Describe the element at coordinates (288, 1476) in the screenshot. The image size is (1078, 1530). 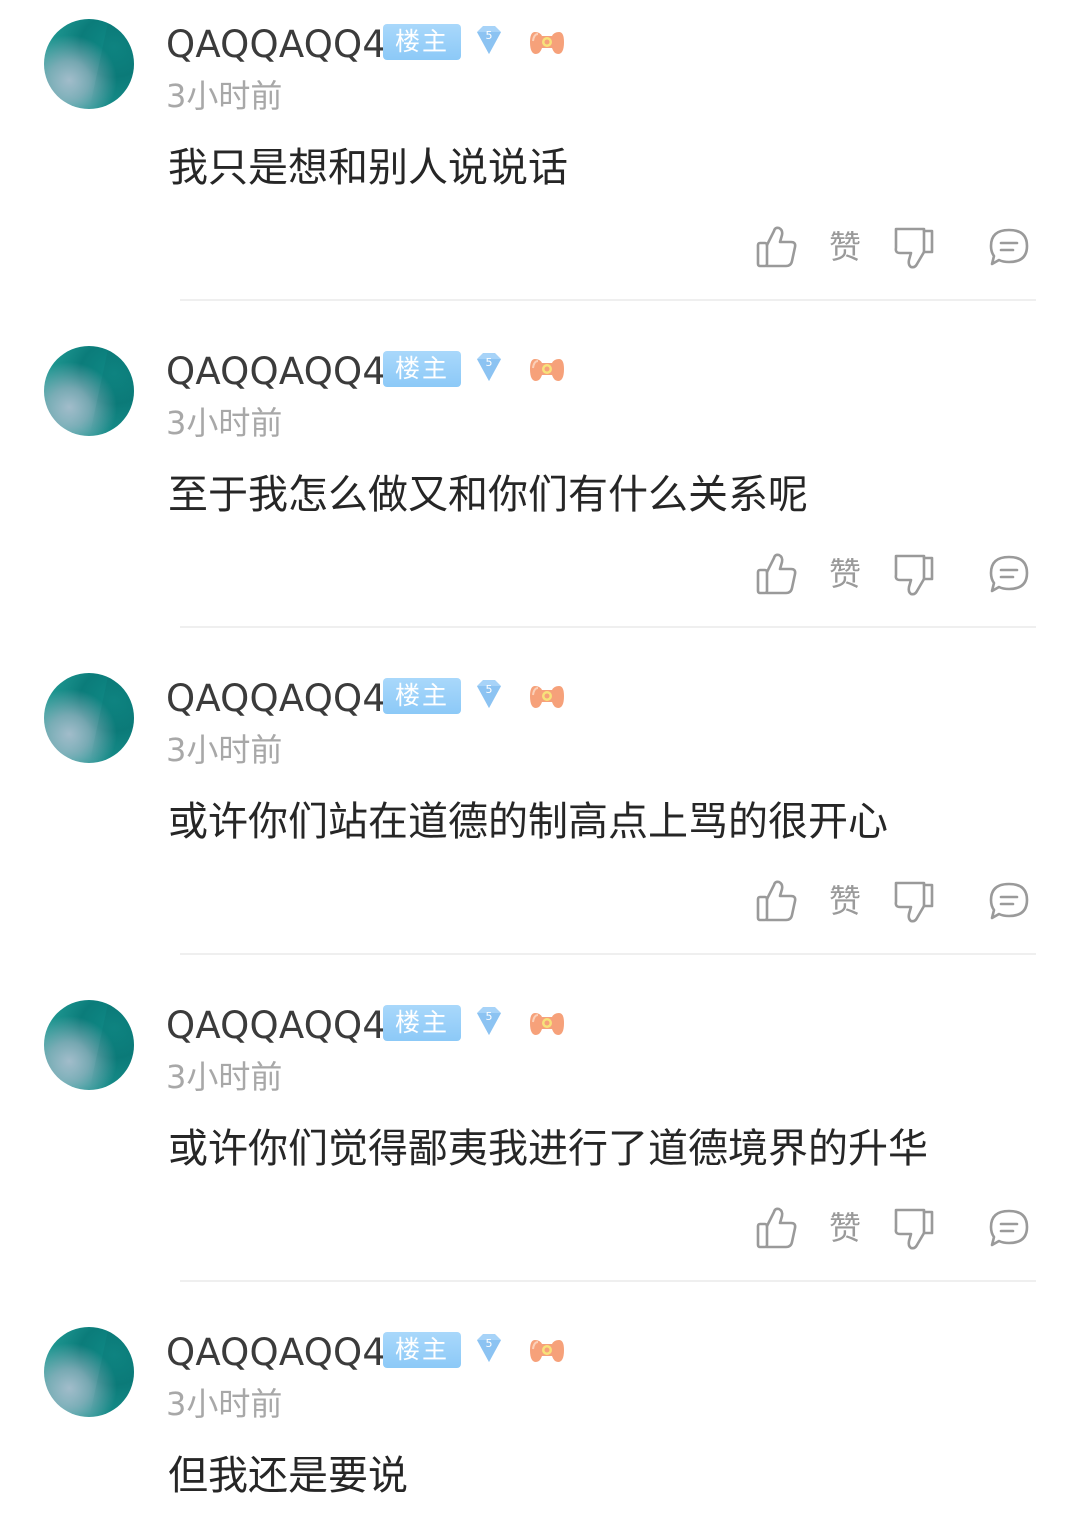
I see `comment-text: 但我还是要说` at that location.